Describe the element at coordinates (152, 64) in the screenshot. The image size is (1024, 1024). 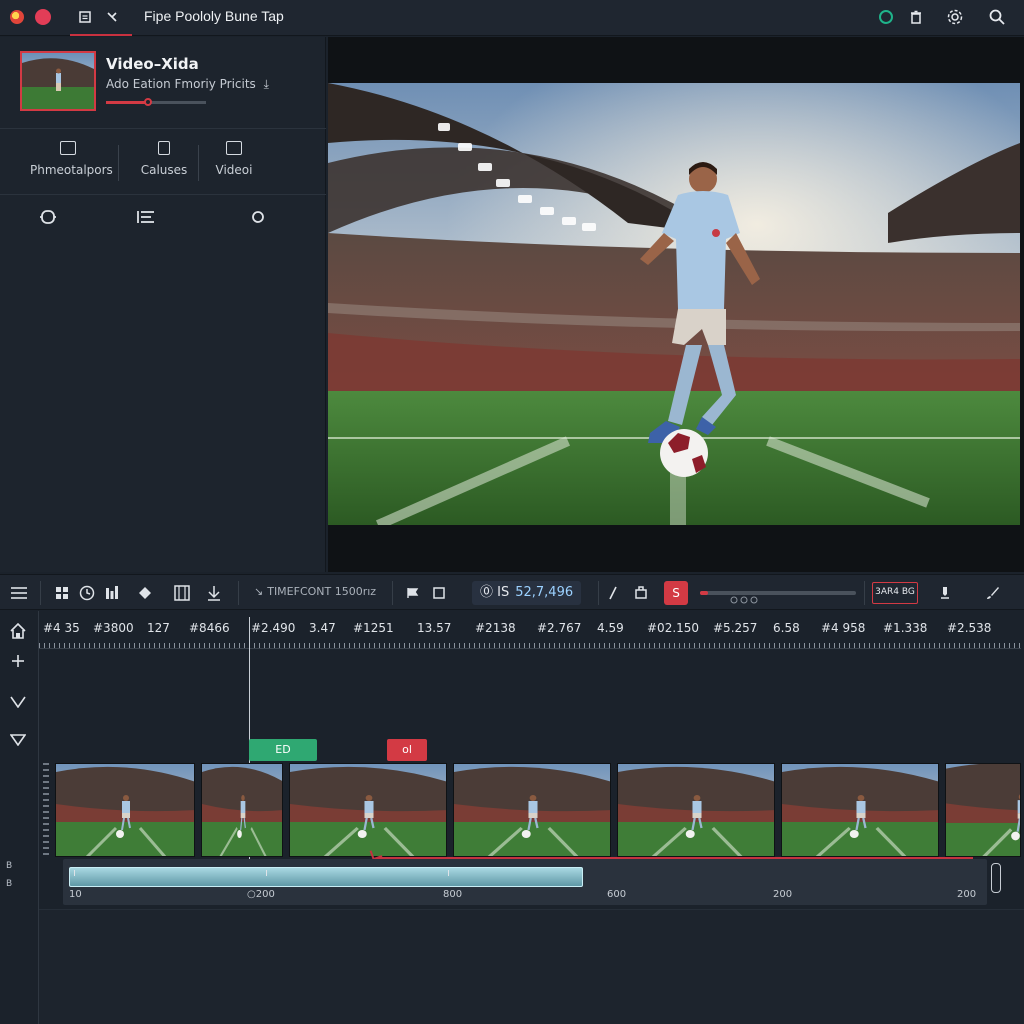
I see `media-title: Video–Xida` at that location.